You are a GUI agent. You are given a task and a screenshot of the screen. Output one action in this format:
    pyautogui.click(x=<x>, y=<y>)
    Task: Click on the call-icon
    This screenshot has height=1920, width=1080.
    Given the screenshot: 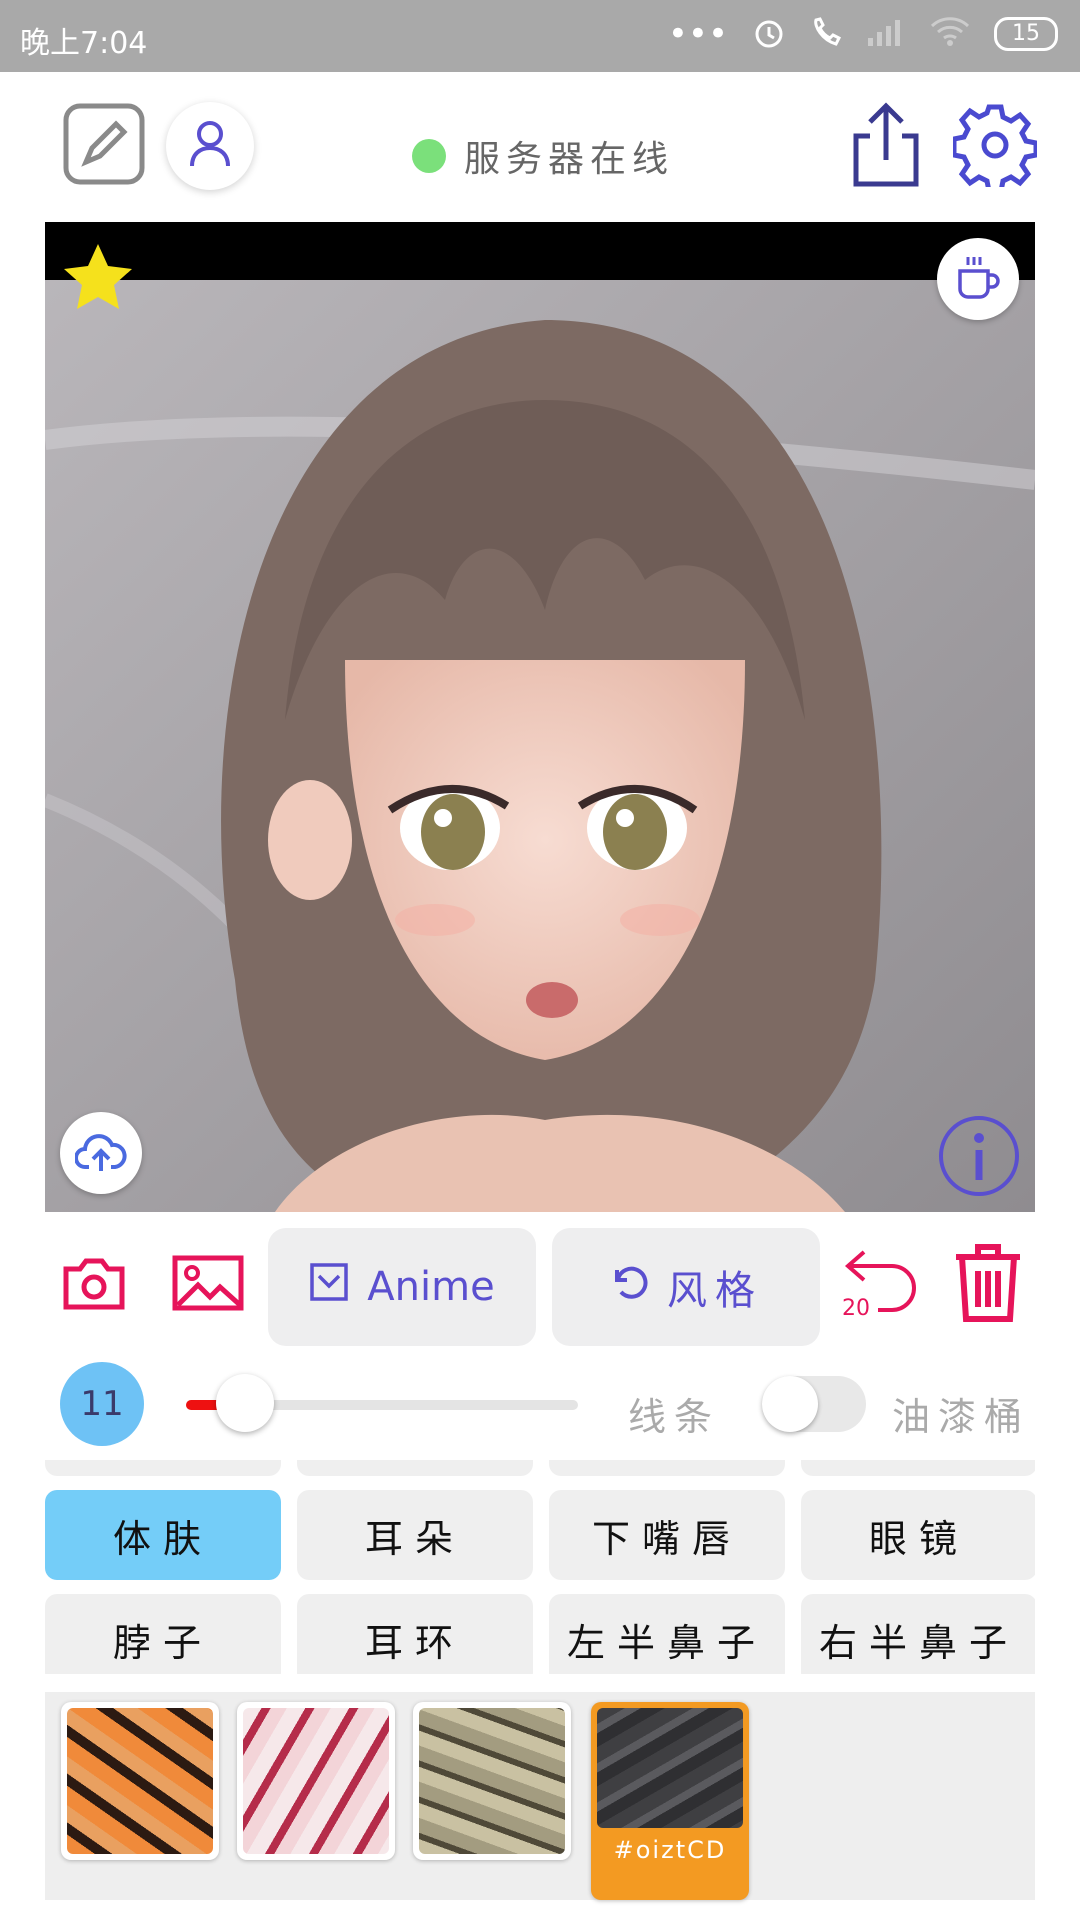 What is the action you would take?
    pyautogui.click(x=826, y=34)
    